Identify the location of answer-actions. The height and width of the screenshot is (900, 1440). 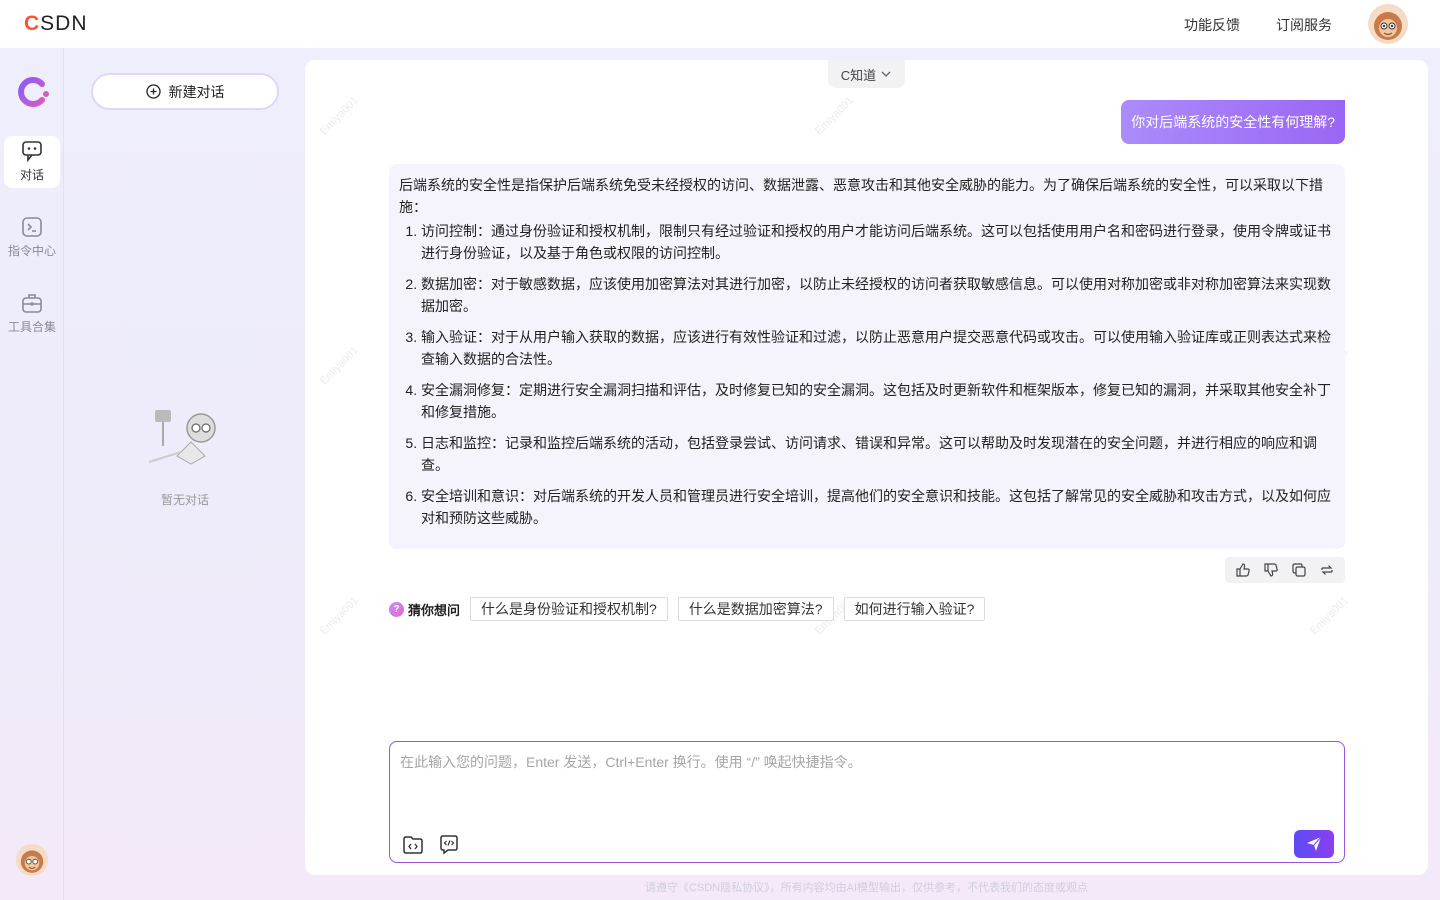
(1285, 570).